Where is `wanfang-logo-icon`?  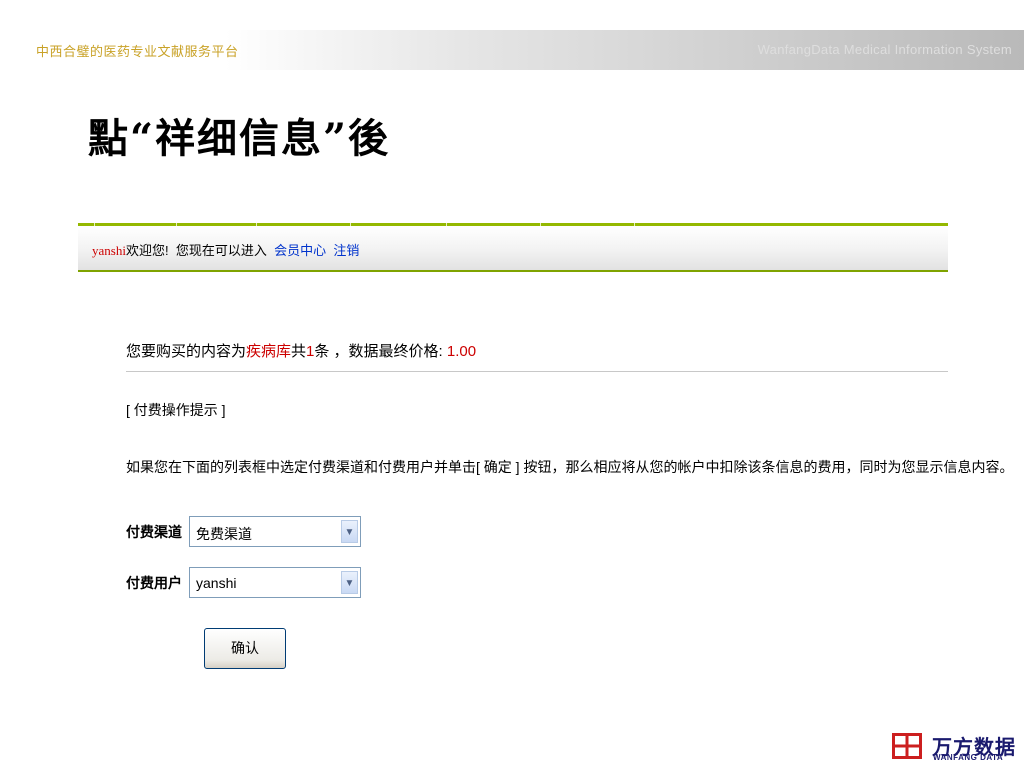 wanfang-logo-icon is located at coordinates (907, 746).